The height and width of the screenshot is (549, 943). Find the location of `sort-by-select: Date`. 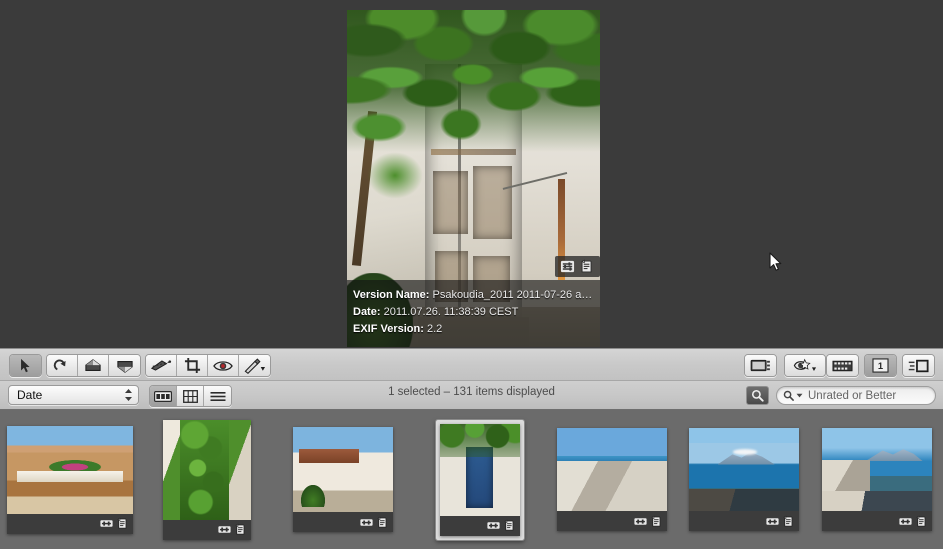

sort-by-select: Date is located at coordinates (73, 395).